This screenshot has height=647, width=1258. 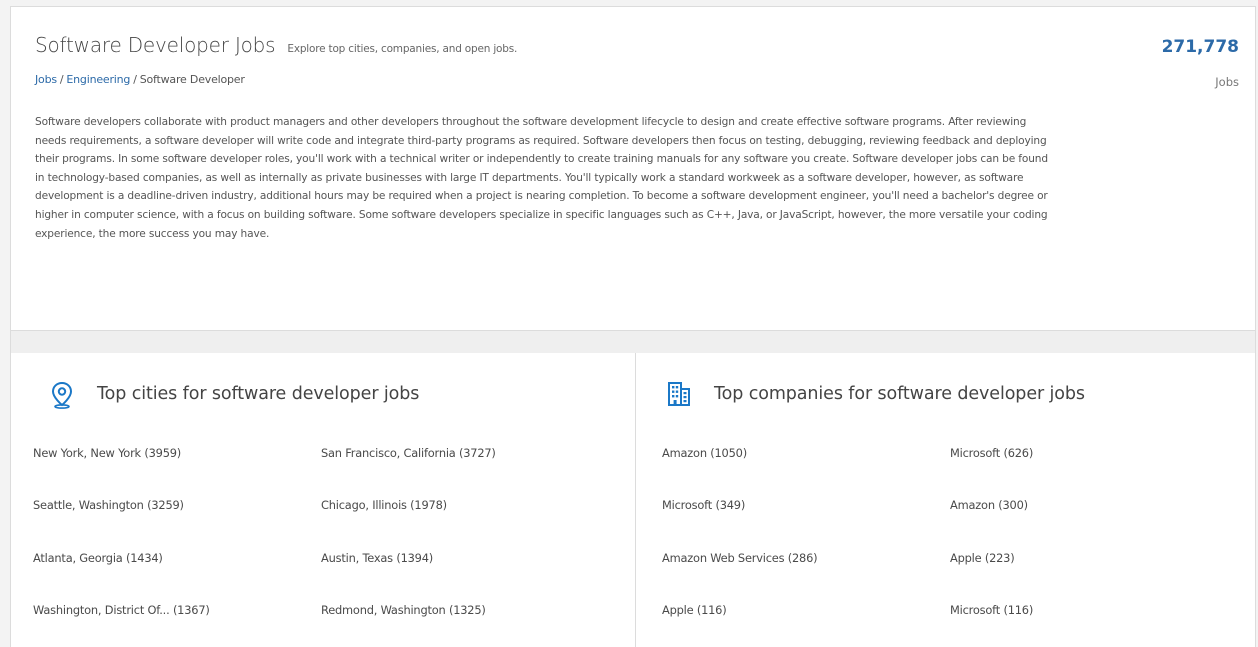 What do you see at coordinates (108, 505) in the screenshot?
I see `city-link: Seattle, Washington (3259)` at bounding box center [108, 505].